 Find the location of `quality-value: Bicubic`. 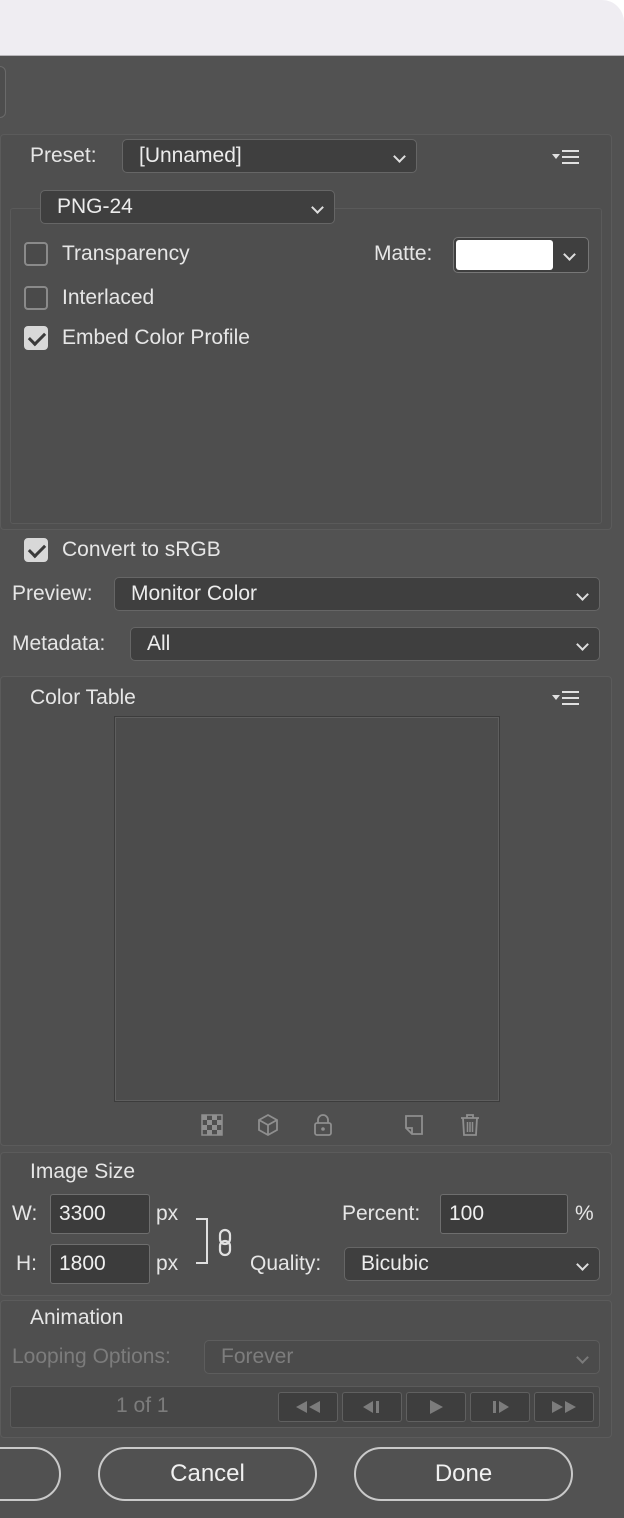

quality-value: Bicubic is located at coordinates (395, 1263).